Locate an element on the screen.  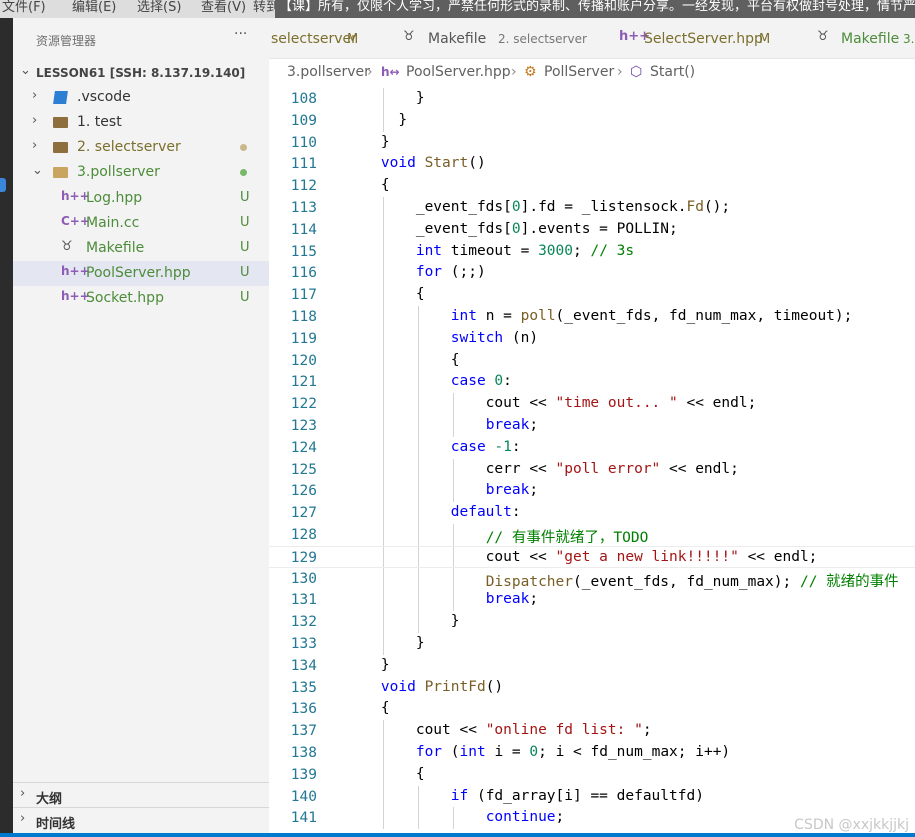
tree-item-poolserver-hpp: h++ PoolServer.hpp U is located at coordinates (141, 273).